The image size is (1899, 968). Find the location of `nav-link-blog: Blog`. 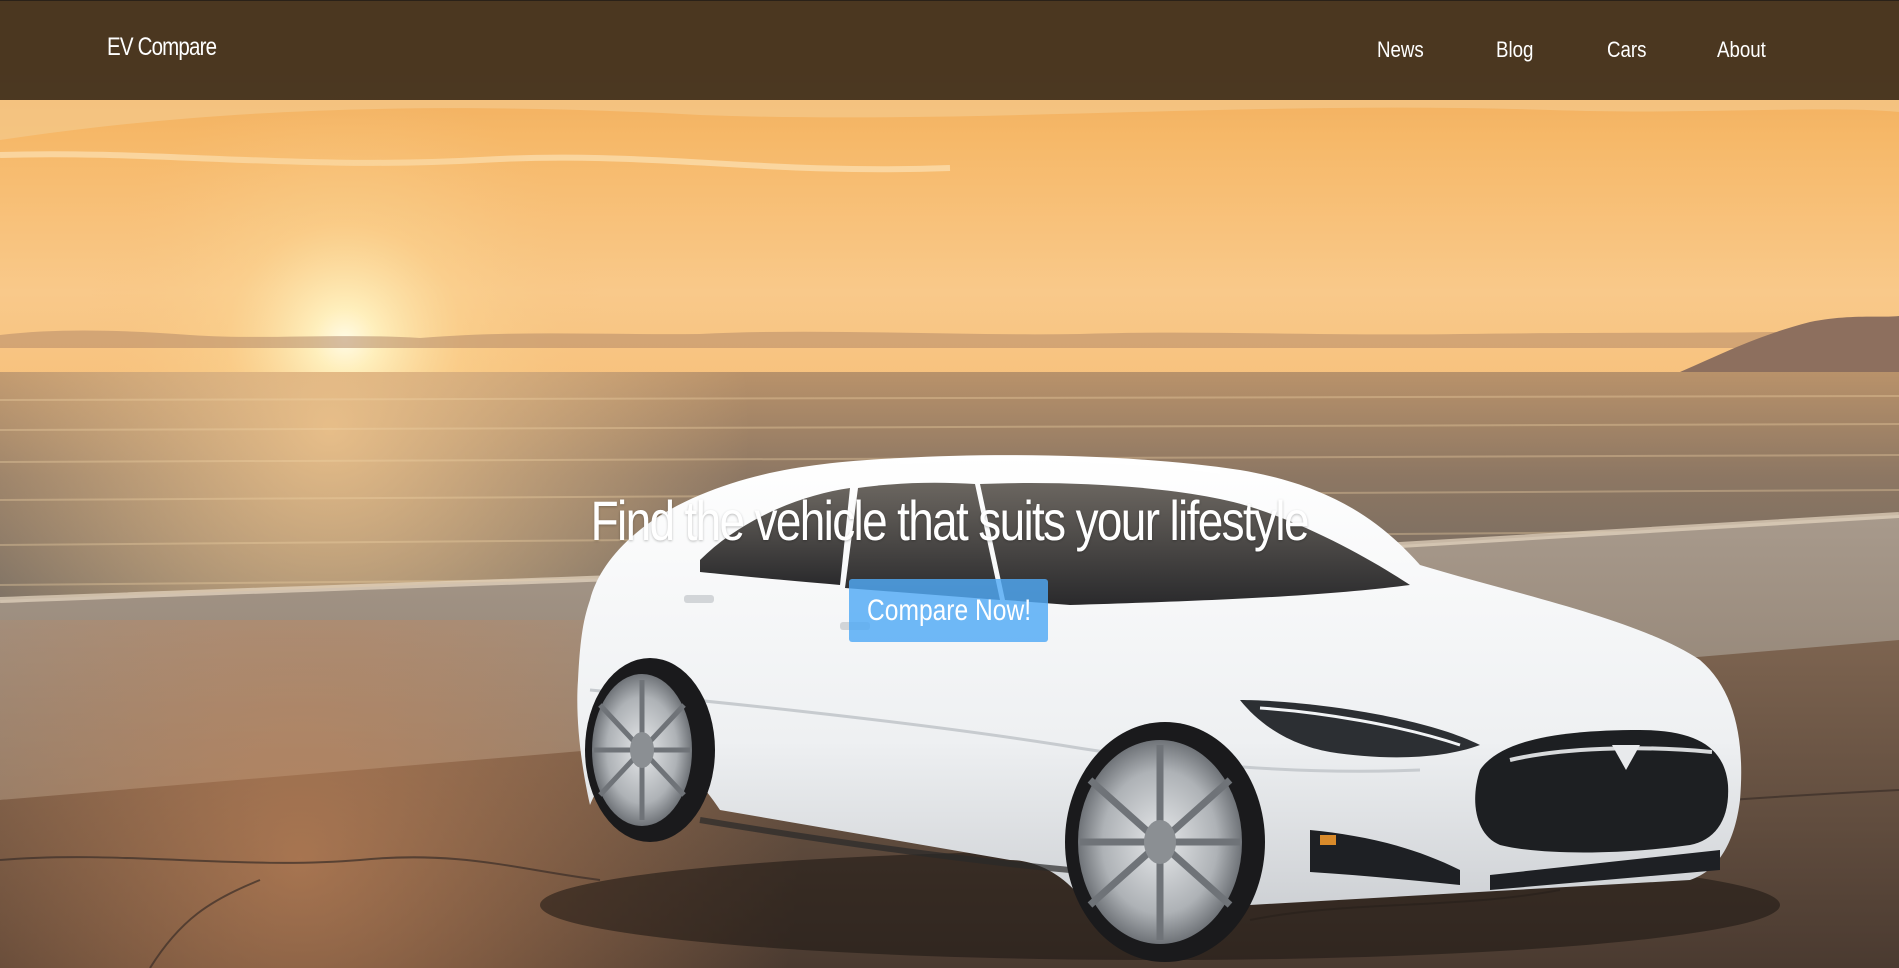

nav-link-blog: Blog is located at coordinates (1514, 50).